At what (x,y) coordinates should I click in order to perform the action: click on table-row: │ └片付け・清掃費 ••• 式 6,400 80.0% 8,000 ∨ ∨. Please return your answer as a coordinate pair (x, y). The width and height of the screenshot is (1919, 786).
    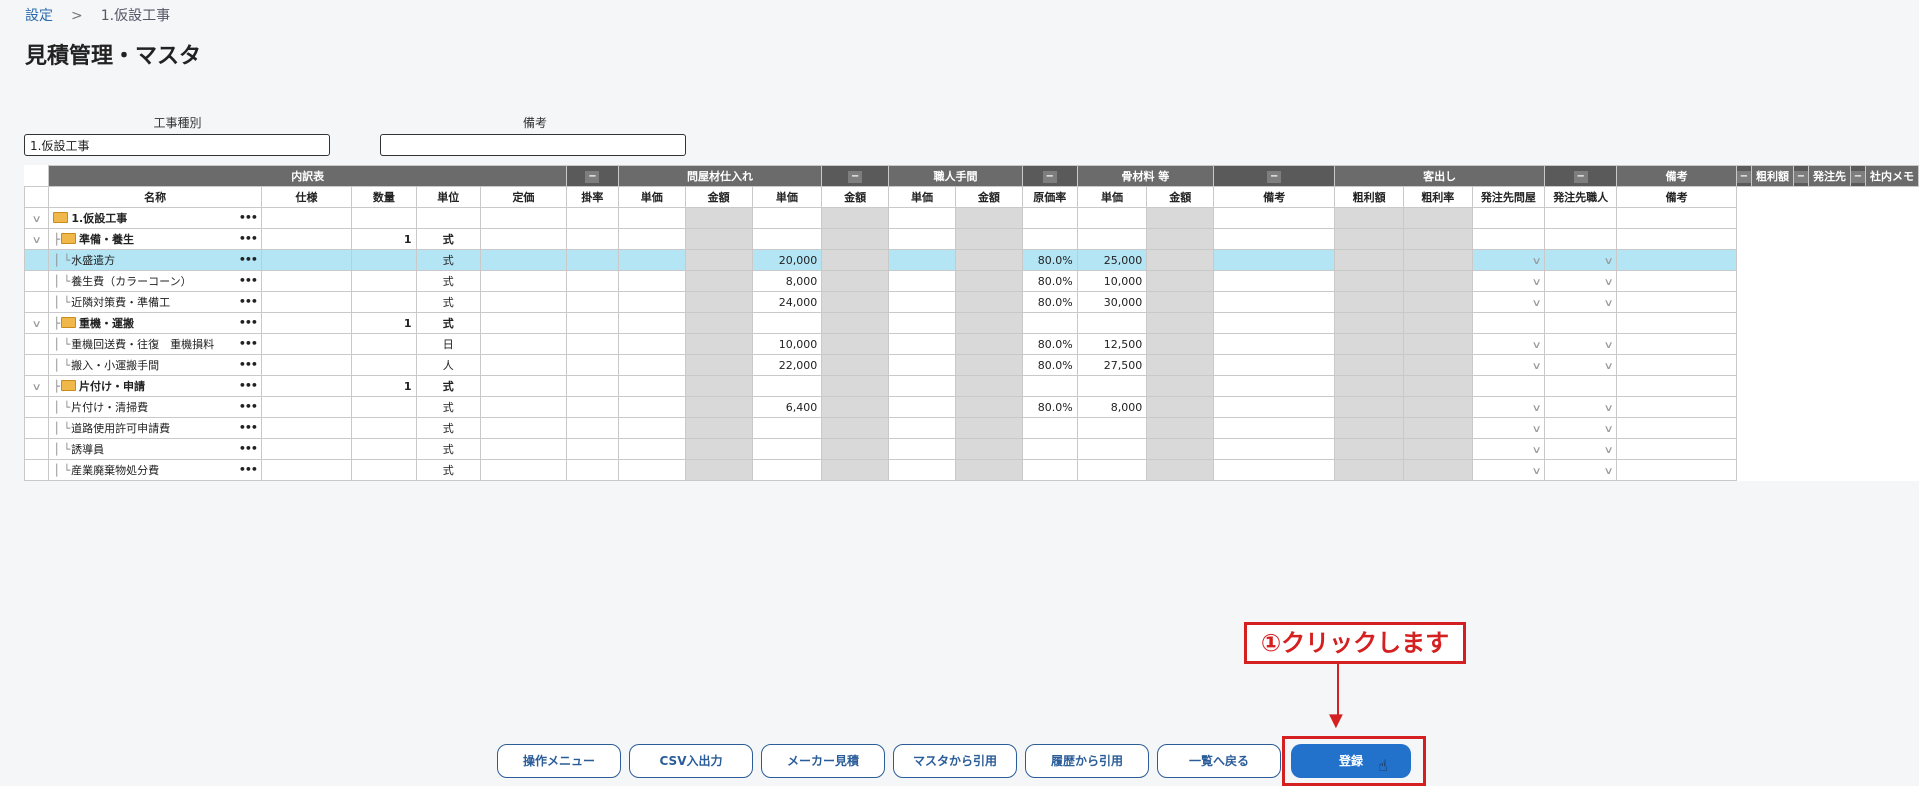
    Looking at the image, I should click on (971, 407).